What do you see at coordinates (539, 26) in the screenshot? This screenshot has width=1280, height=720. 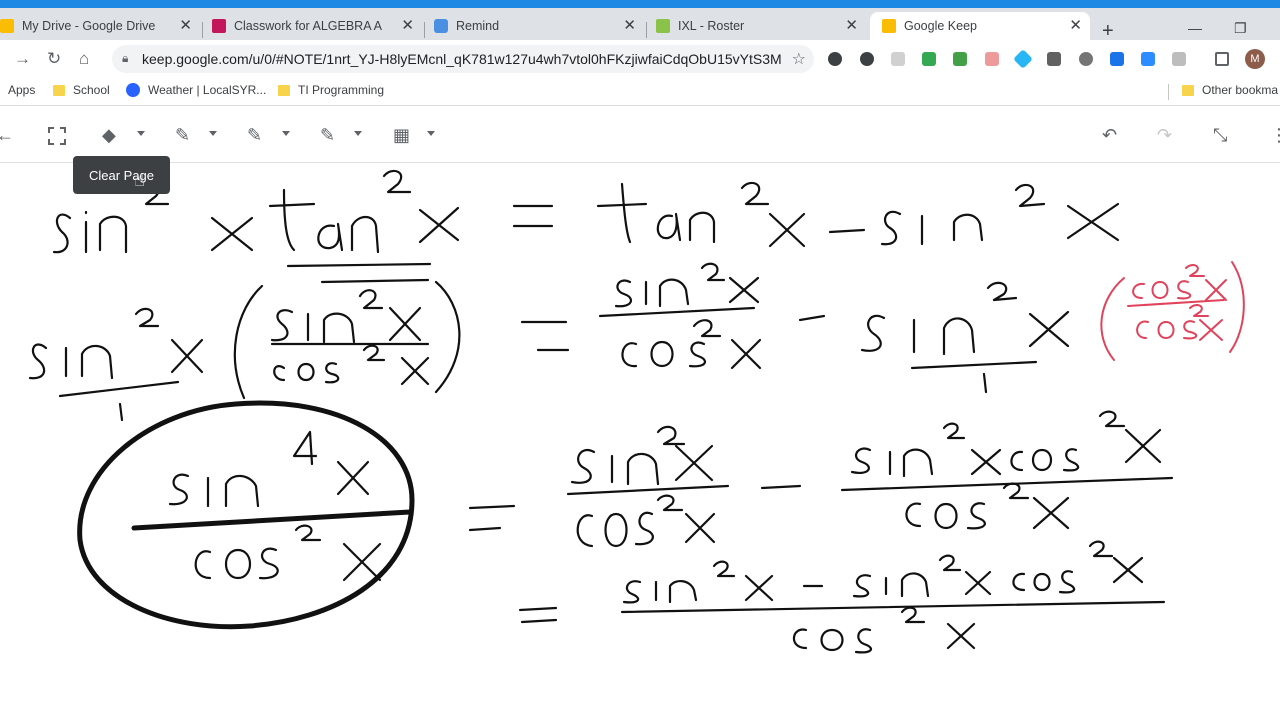 I see `tab-remind: Remind ✕` at bounding box center [539, 26].